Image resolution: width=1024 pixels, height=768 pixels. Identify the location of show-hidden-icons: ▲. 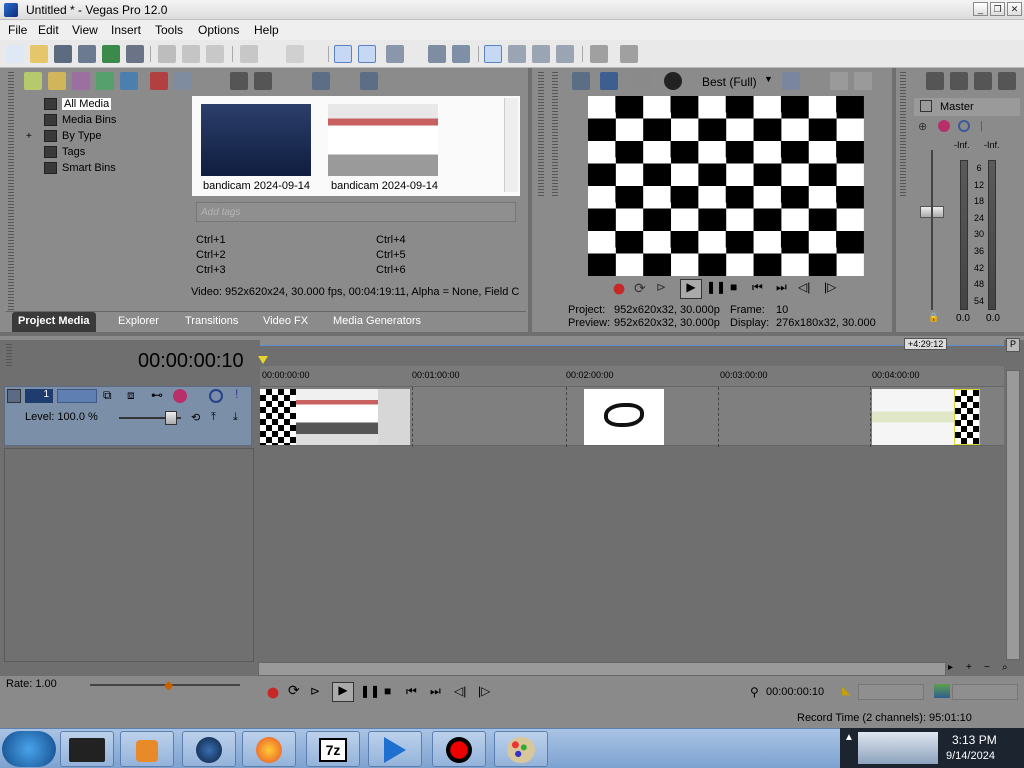
(849, 737).